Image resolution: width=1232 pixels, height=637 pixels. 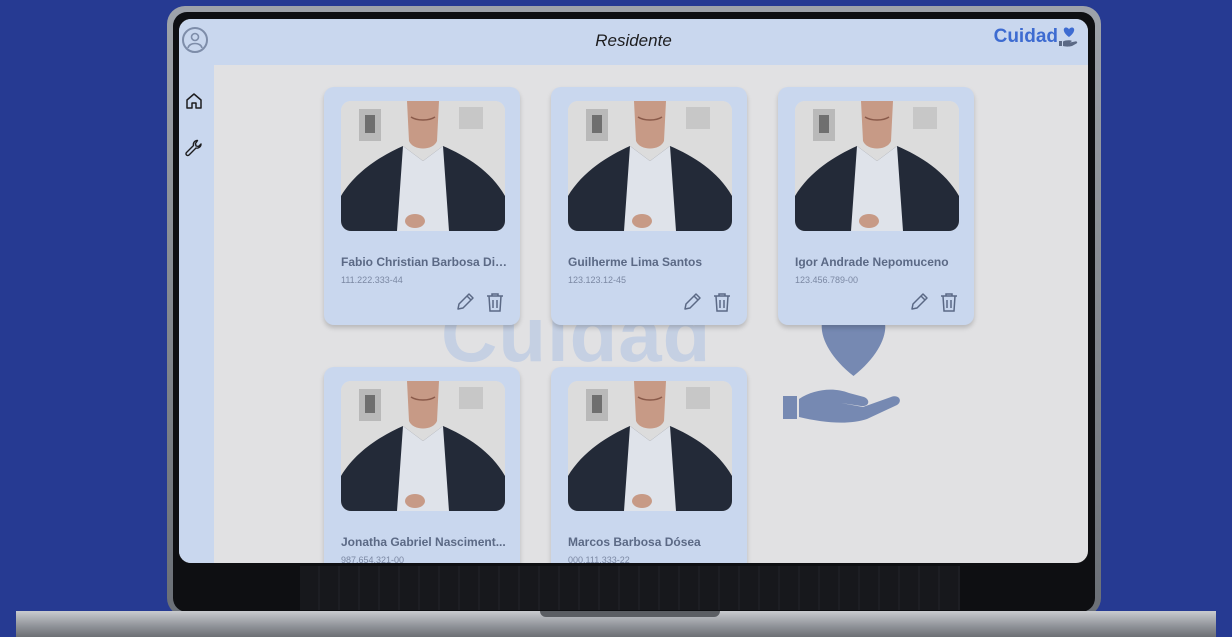 I want to click on resident-name: Igor Andrade Nepomuceno, so click(x=872, y=262).